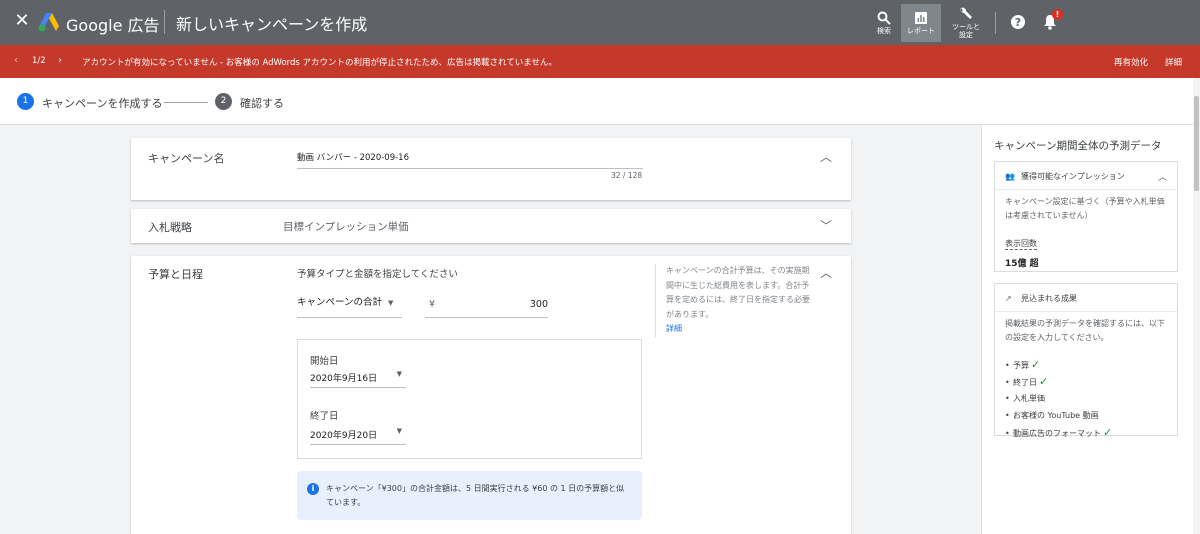  Describe the element at coordinates (1173, 62) in the screenshot. I see `alert-details-link: 詳細` at that location.